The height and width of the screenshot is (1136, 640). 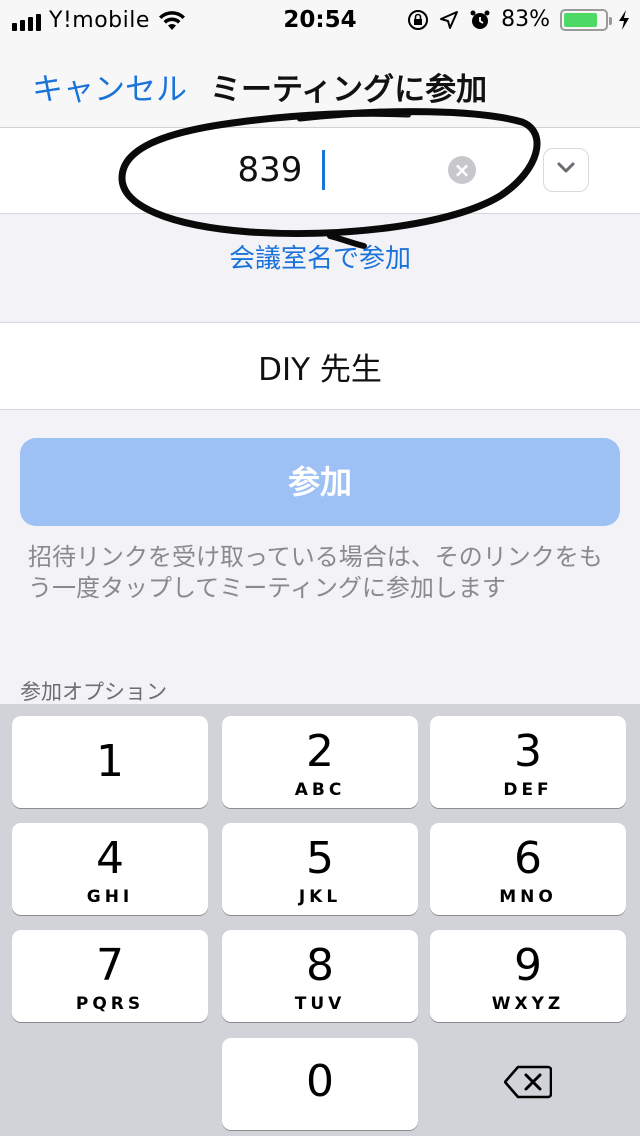 I want to click on key-4: 4 GHI, so click(x=110, y=869).